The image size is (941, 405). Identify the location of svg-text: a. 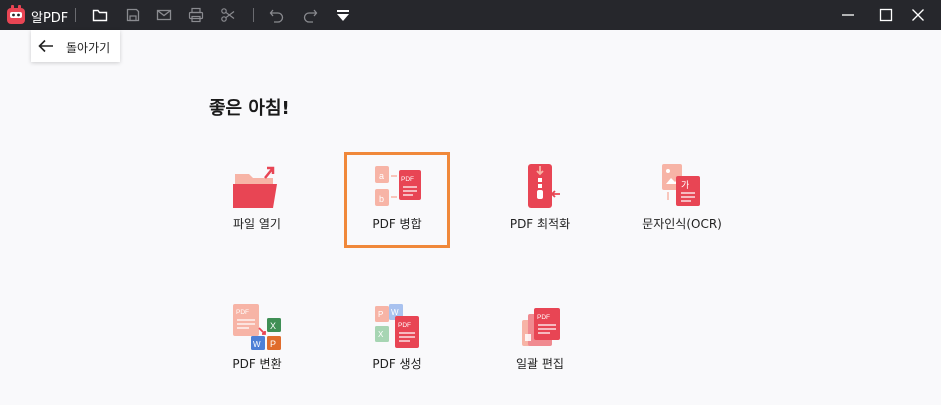
(381, 176).